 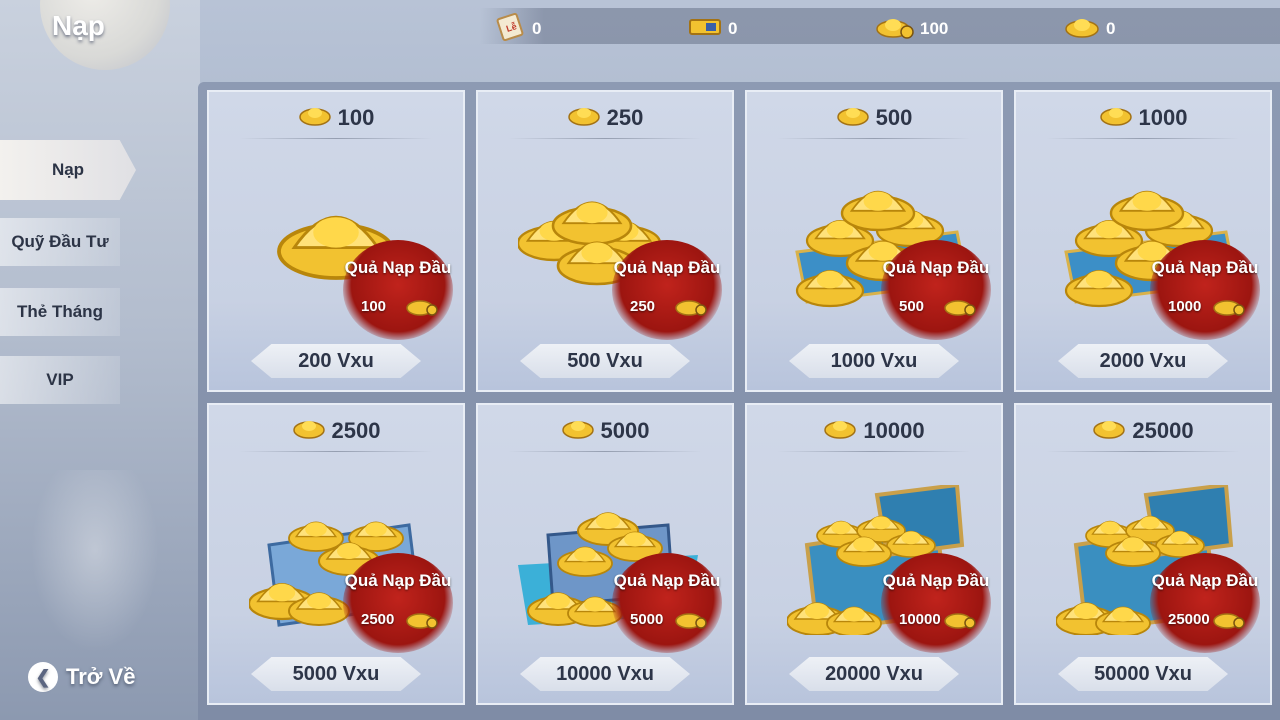 What do you see at coordinates (605, 241) in the screenshot?
I see `recharge-pack-card: 250 Quả Nạp Đầu 250 500 Vxu` at bounding box center [605, 241].